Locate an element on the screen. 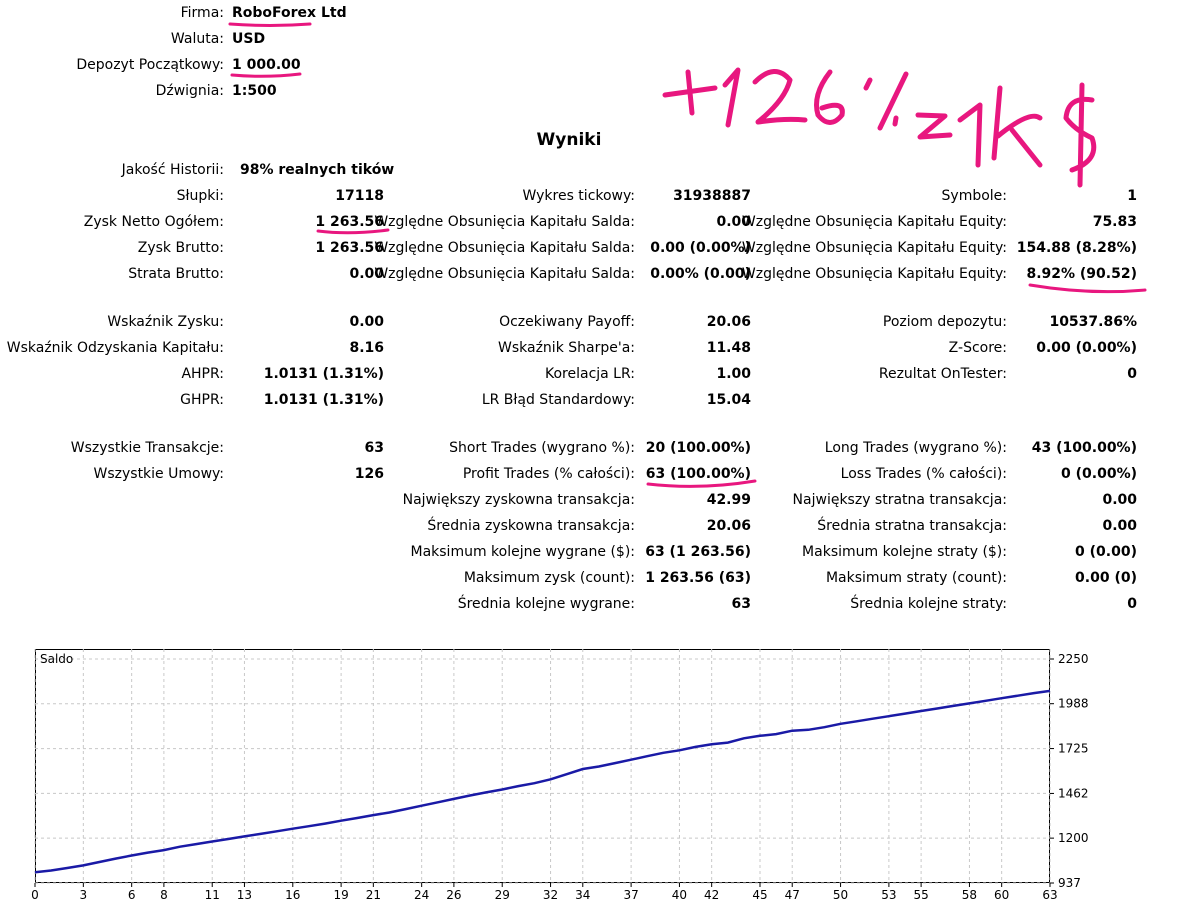 The image size is (1200, 908). x-tick-label-24: 63 is located at coordinates (1049, 895).